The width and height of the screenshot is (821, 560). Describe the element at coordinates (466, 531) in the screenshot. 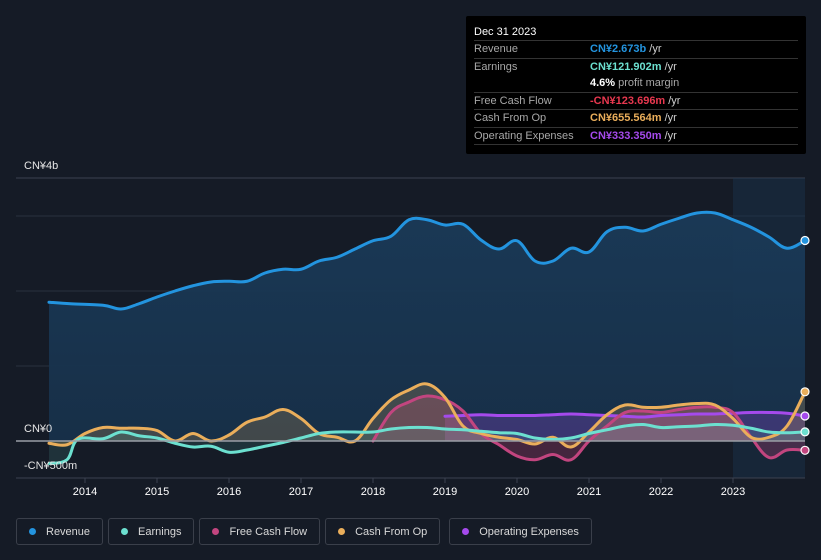

I see `operating-expenses-dot-icon` at that location.